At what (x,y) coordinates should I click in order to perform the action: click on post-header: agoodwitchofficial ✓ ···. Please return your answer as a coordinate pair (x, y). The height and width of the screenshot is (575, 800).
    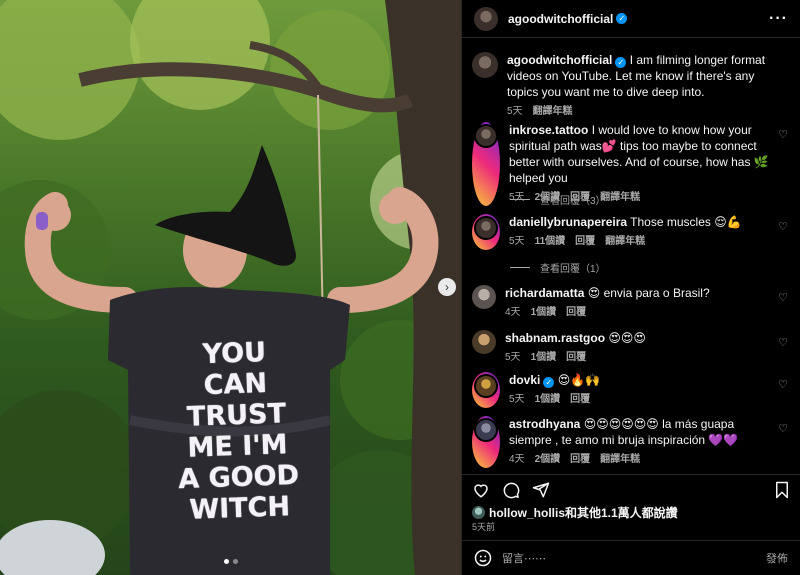
    Looking at the image, I should click on (631, 19).